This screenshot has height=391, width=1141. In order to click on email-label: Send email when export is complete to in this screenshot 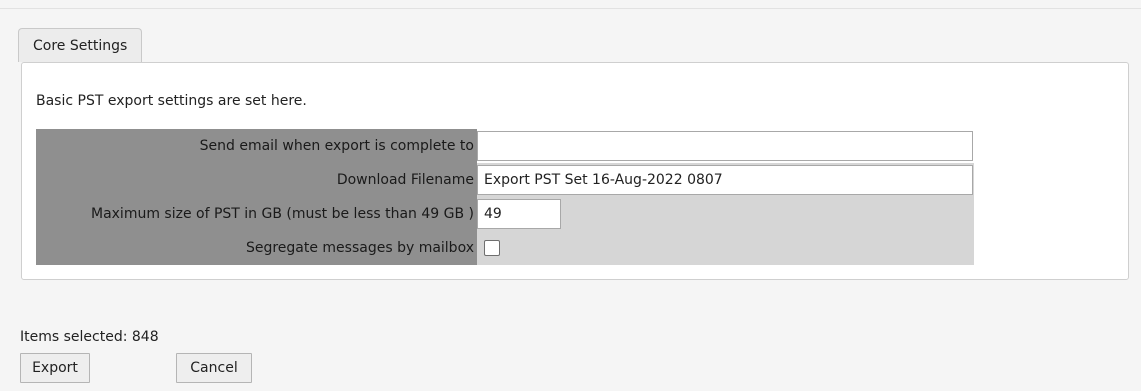, I will do `click(256, 146)`.